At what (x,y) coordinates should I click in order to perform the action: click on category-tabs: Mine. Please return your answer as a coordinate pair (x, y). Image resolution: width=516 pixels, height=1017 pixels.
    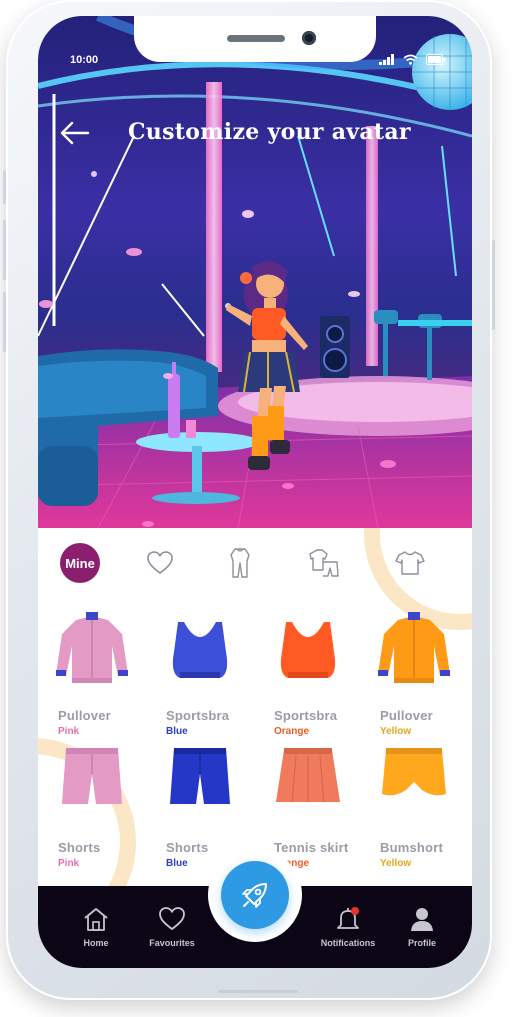
    Looking at the image, I should click on (255, 563).